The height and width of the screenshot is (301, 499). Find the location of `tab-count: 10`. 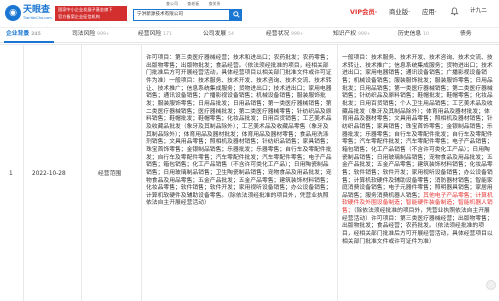

tab-count: 10 is located at coordinates (426, 34).